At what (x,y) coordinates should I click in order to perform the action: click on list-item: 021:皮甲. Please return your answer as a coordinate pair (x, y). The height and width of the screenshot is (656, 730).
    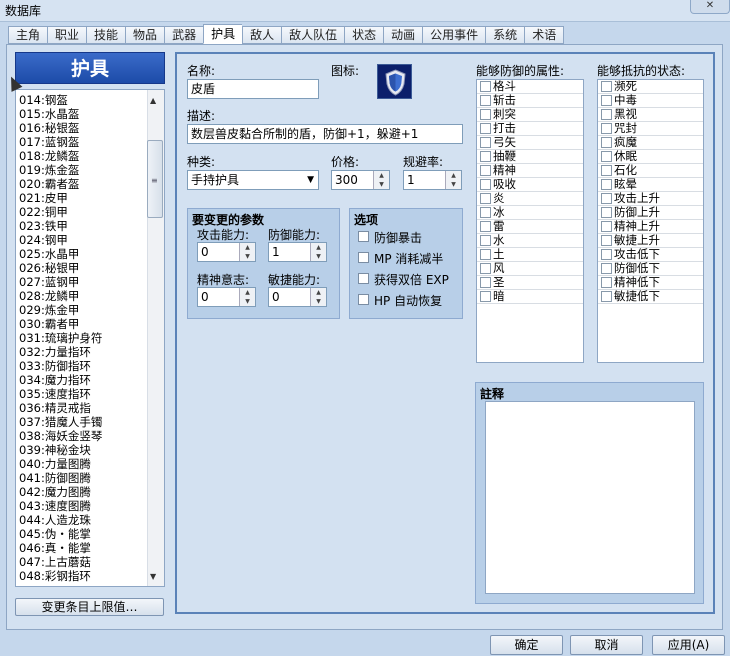
    Looking at the image, I should click on (43, 198).